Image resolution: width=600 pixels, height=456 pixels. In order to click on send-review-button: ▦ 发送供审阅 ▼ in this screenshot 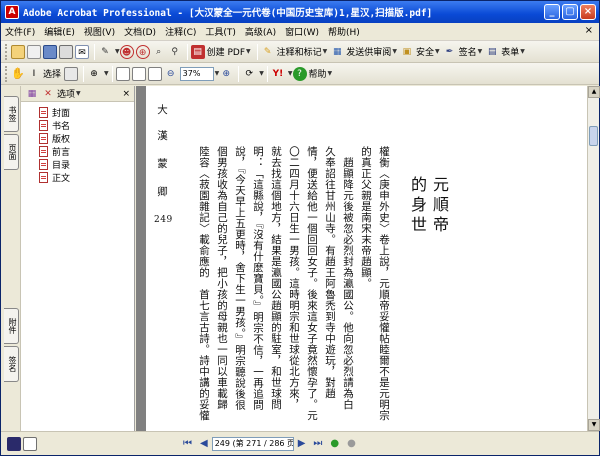, I will do `click(363, 52)`.